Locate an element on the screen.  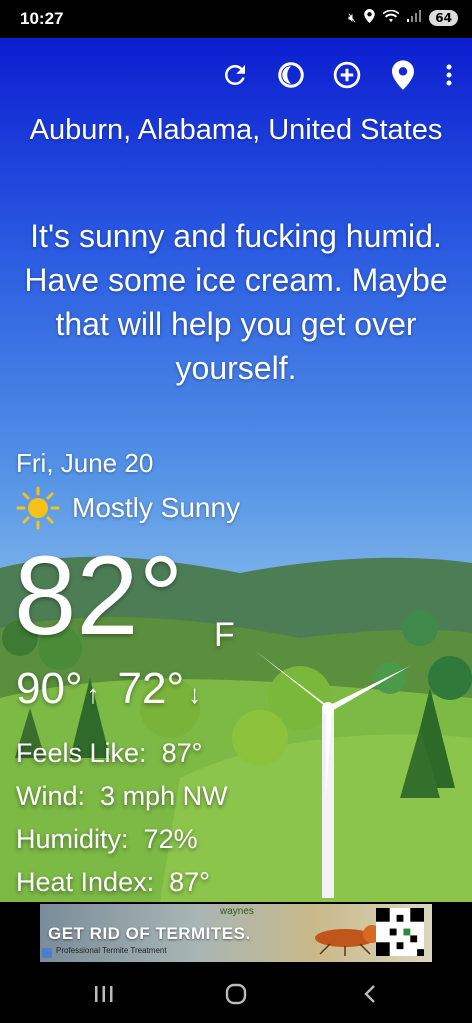
toolbar is located at coordinates (337, 75).